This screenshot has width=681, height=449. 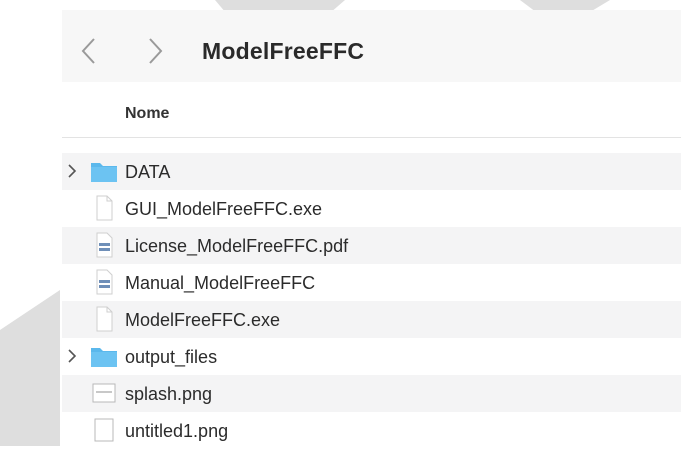 I want to click on file-name: splash.png, so click(x=169, y=394).